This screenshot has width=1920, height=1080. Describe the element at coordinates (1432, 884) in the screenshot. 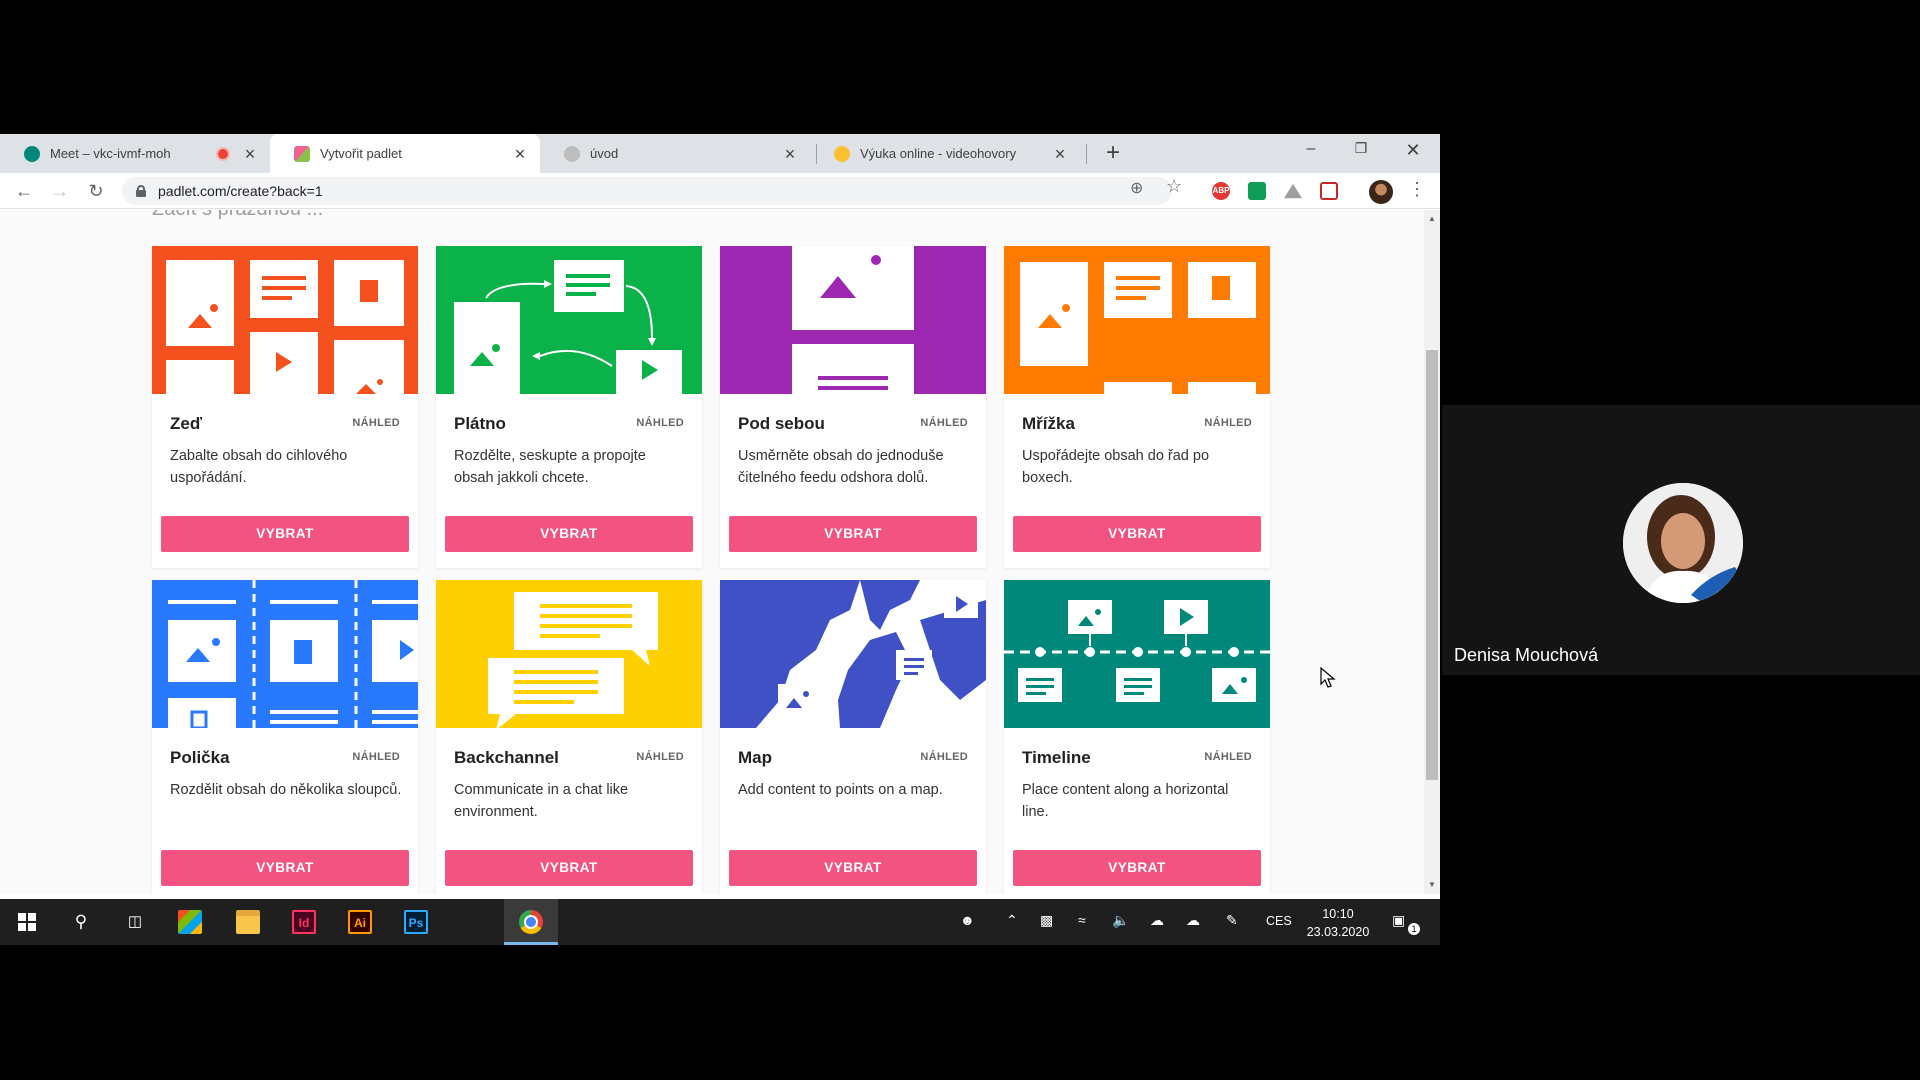

I see `scroll-down-icon: ▼` at that location.